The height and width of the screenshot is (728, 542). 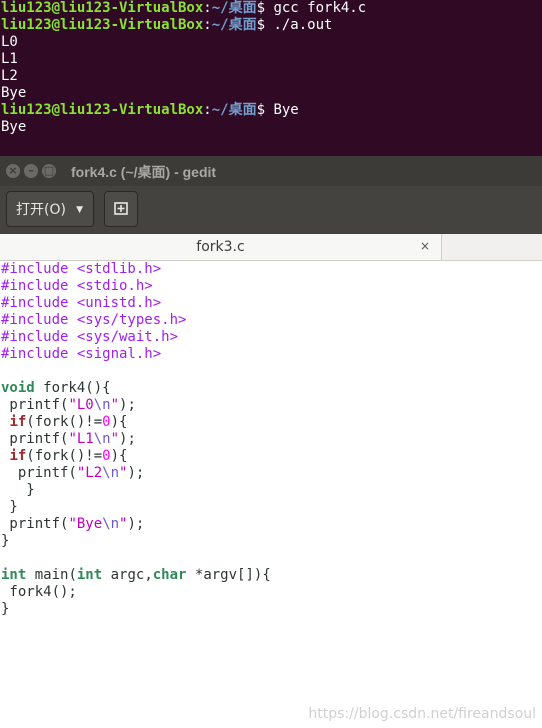 What do you see at coordinates (94, 320) in the screenshot?
I see `code-token: #include <sys/types.h>` at bounding box center [94, 320].